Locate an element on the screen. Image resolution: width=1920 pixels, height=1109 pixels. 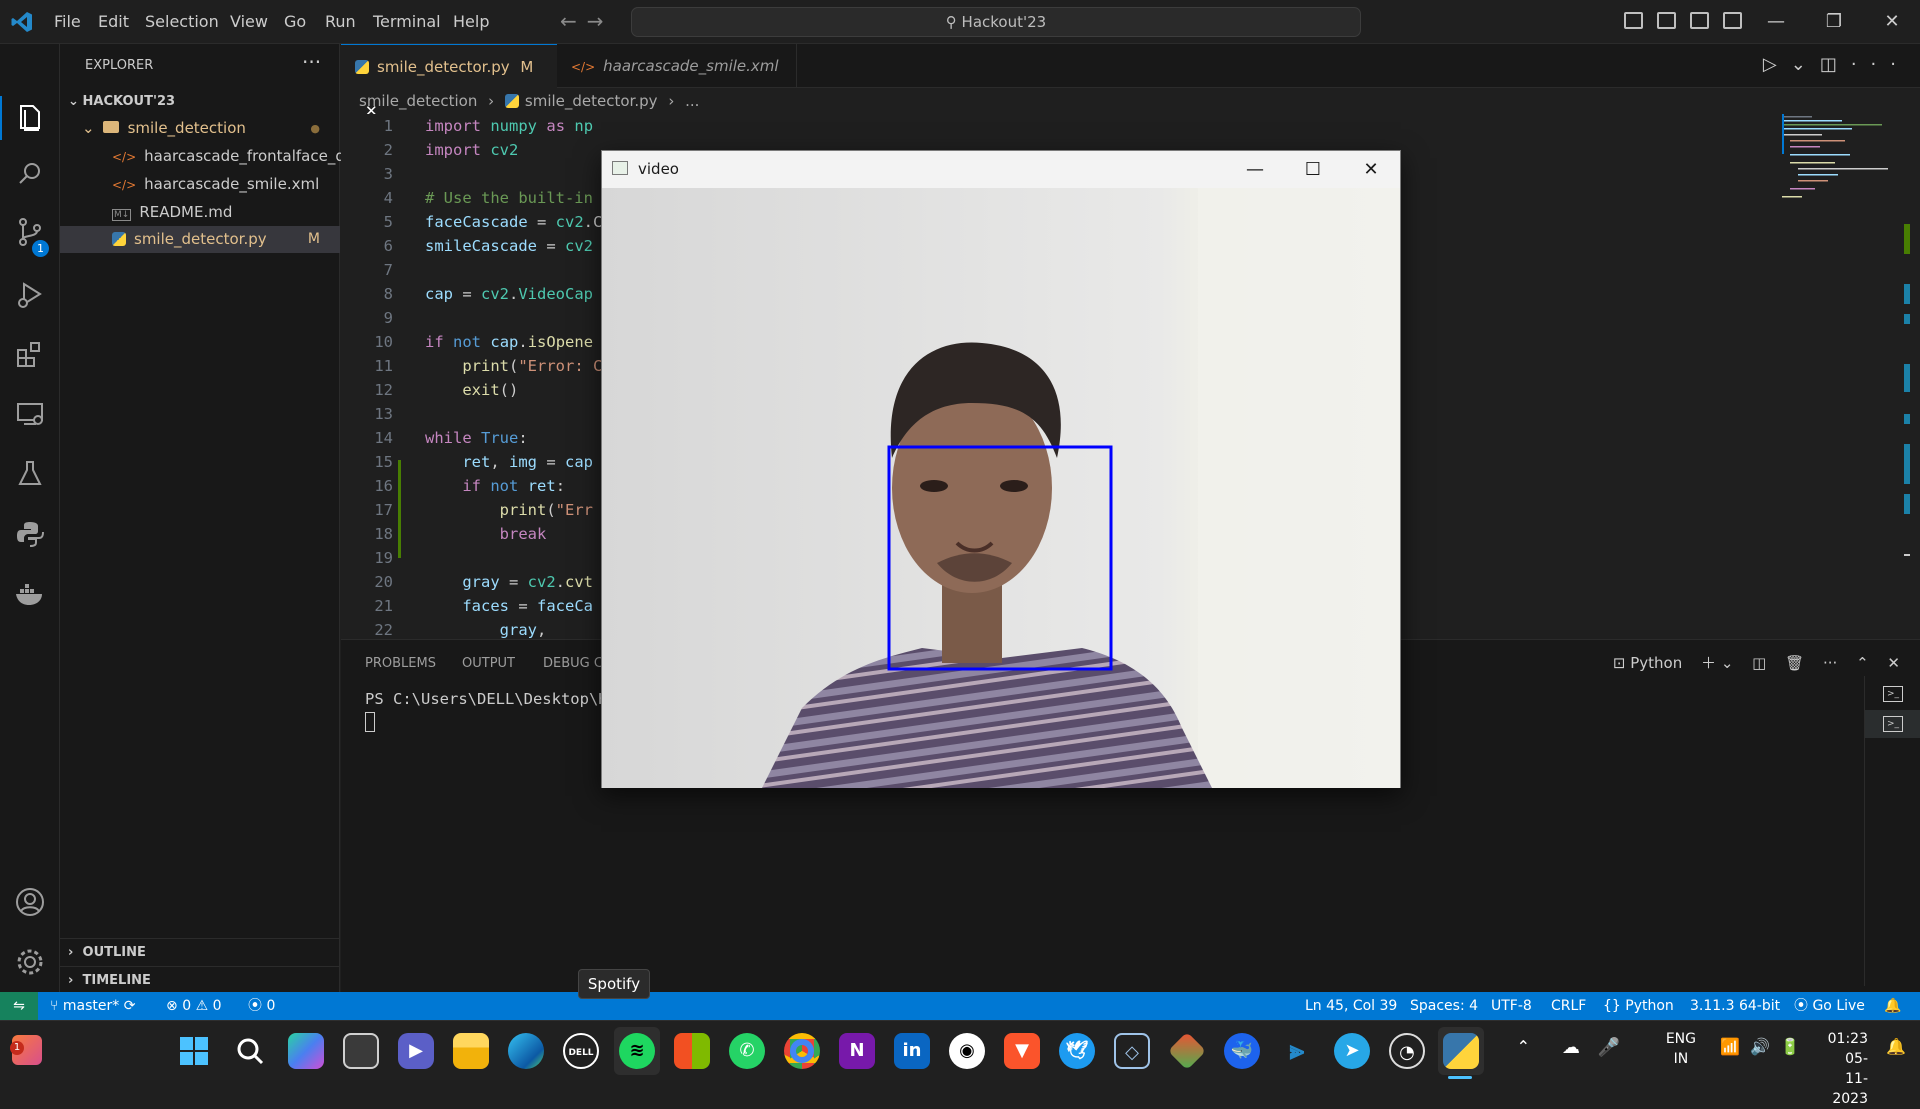
tab-debug-console: DEBUG C is located at coordinates (573, 663).